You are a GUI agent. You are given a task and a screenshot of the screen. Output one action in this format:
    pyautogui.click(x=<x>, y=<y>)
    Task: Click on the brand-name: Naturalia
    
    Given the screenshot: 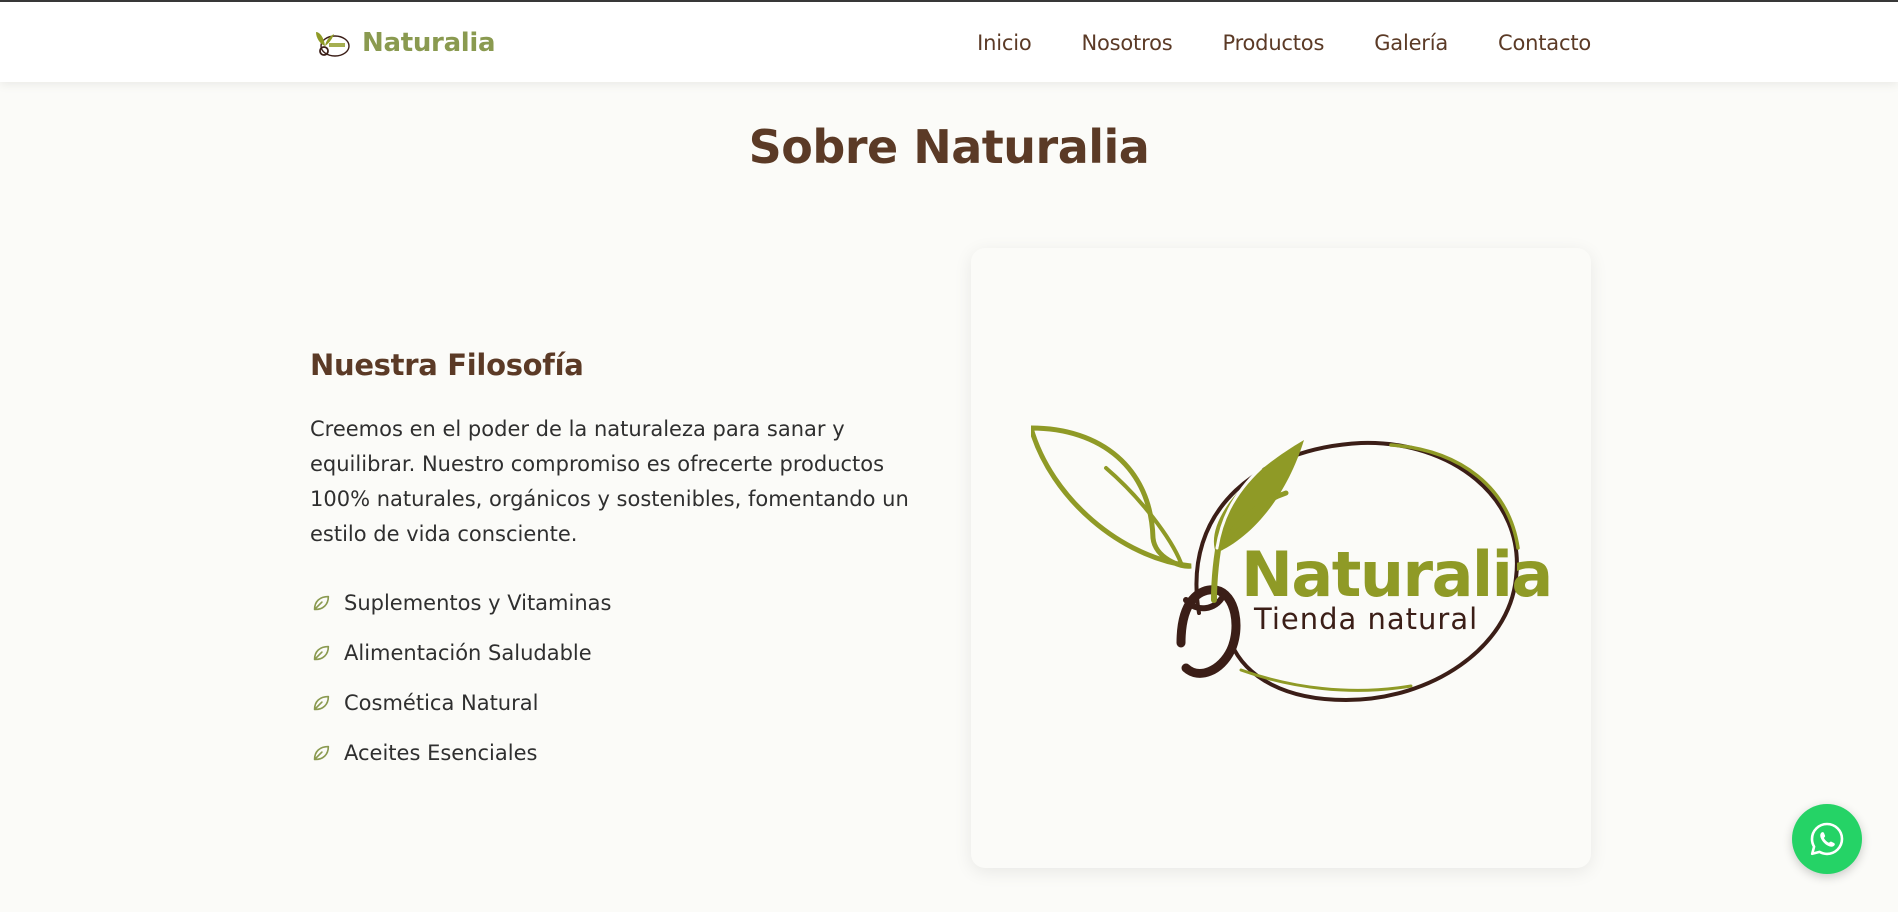 What is the action you would take?
    pyautogui.click(x=429, y=43)
    